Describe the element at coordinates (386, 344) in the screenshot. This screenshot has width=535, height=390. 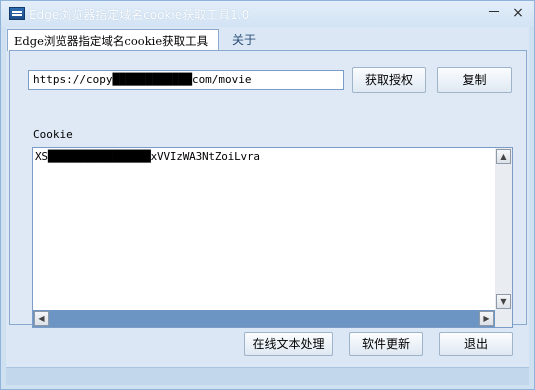
I see `update-button: 软件更新` at that location.